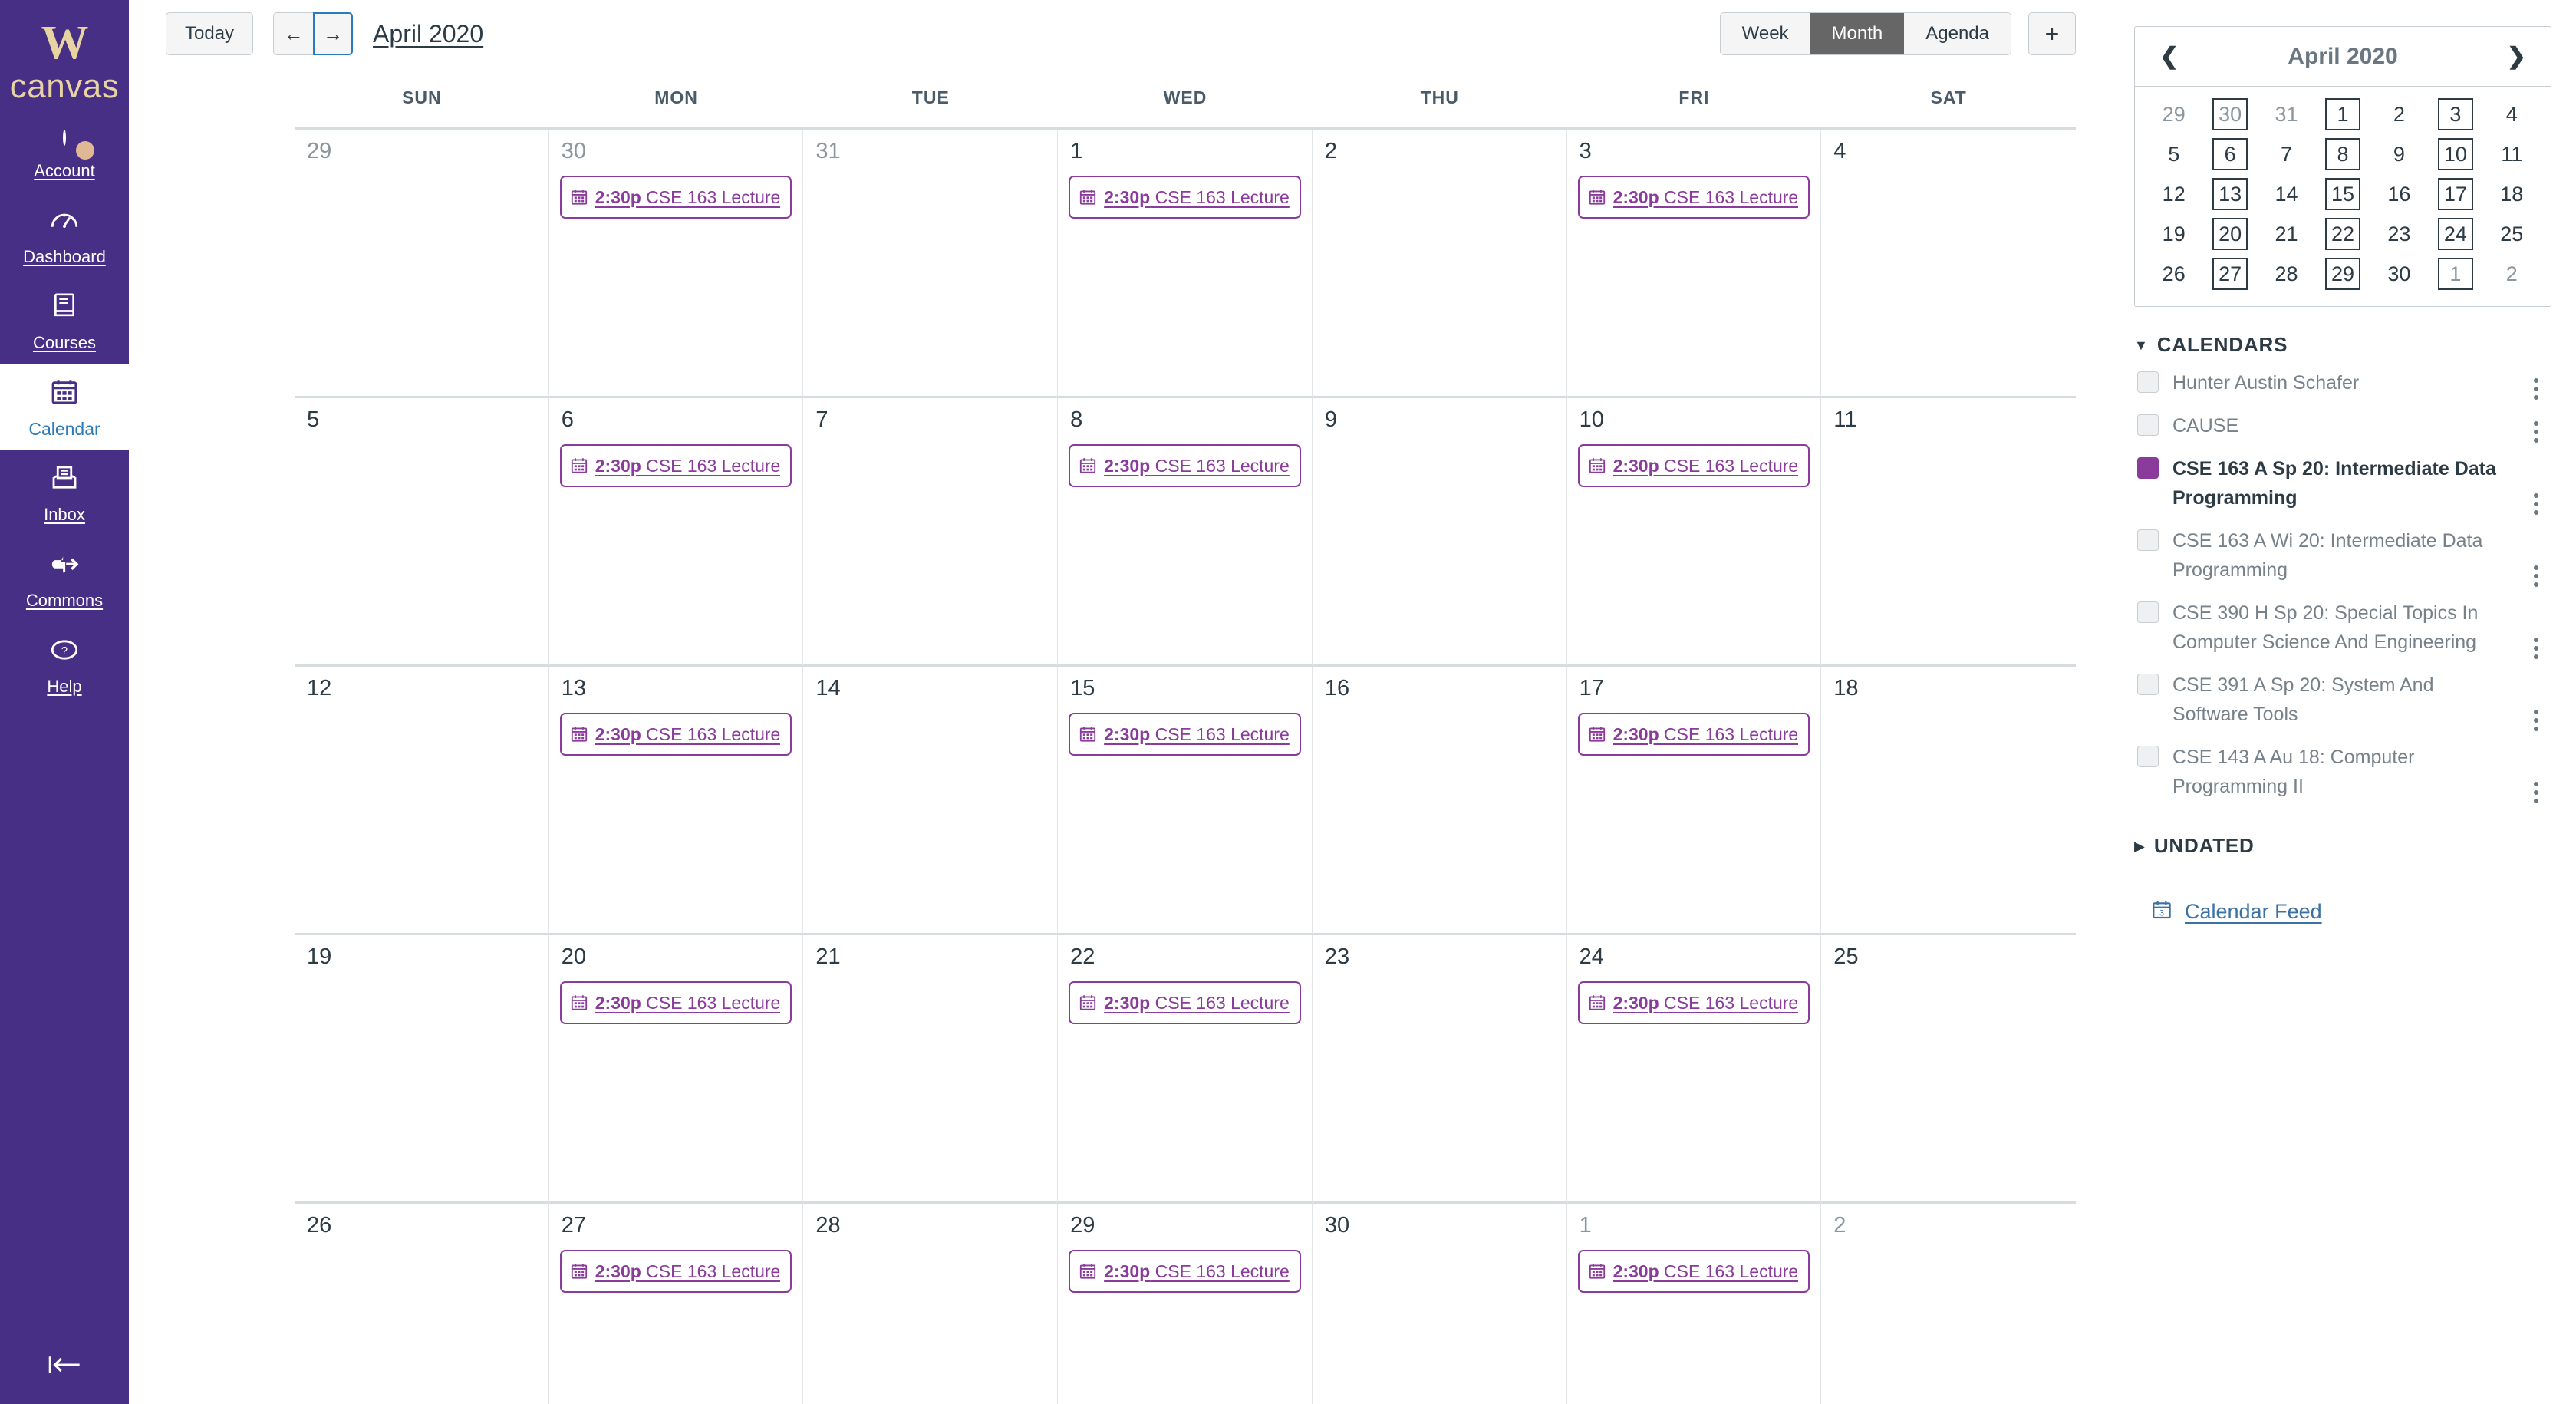  I want to click on mini-calendar-day: 4, so click(2512, 114).